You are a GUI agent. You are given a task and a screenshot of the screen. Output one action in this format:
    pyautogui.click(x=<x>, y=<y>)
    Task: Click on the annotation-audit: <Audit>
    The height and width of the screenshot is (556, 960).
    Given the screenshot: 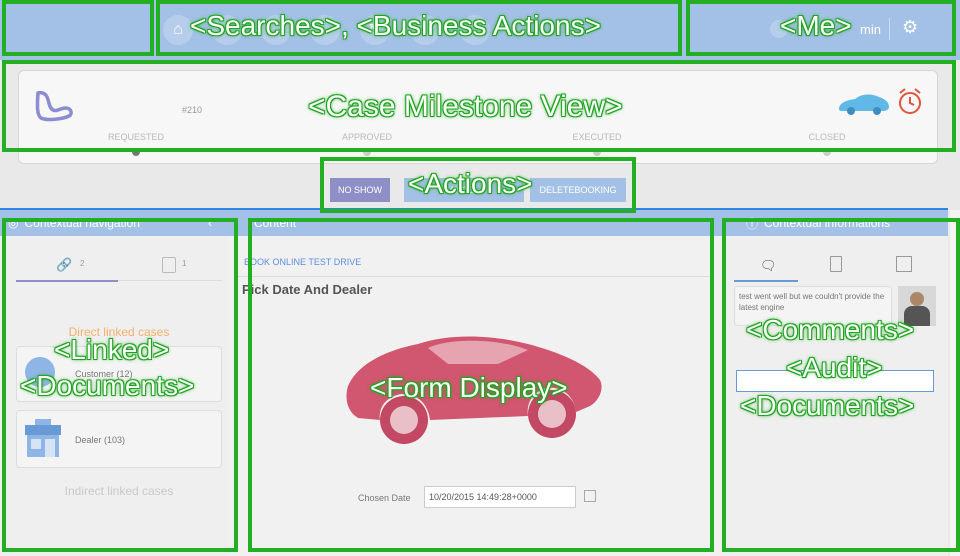 What is the action you would take?
    pyautogui.click(x=834, y=367)
    